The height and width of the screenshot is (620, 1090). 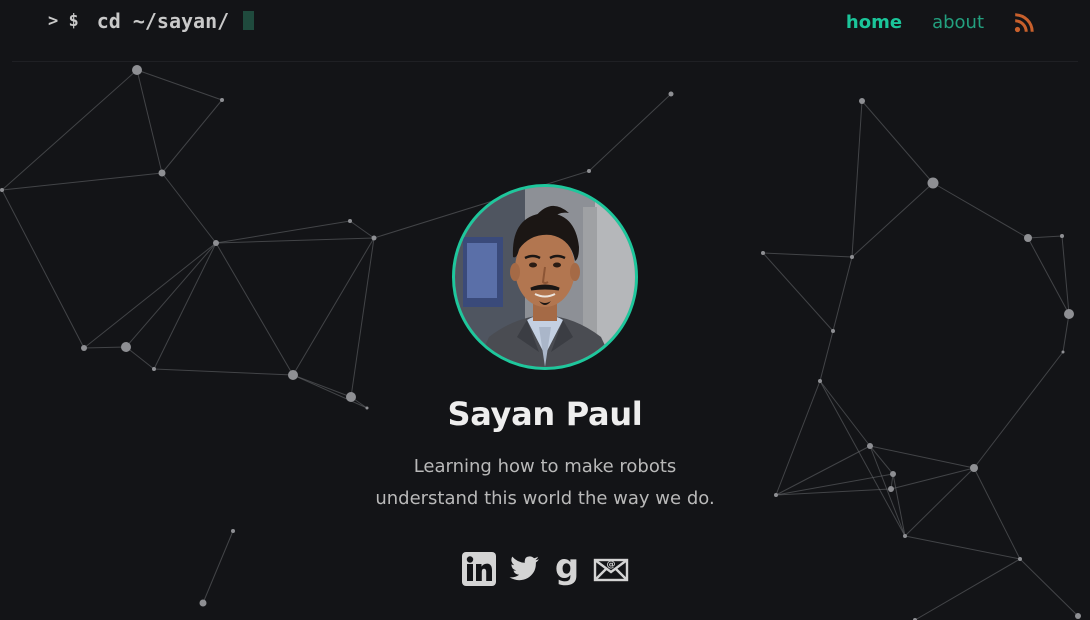 What do you see at coordinates (163, 21) in the screenshot?
I see `prompt-command: cd ~/sayan/` at bounding box center [163, 21].